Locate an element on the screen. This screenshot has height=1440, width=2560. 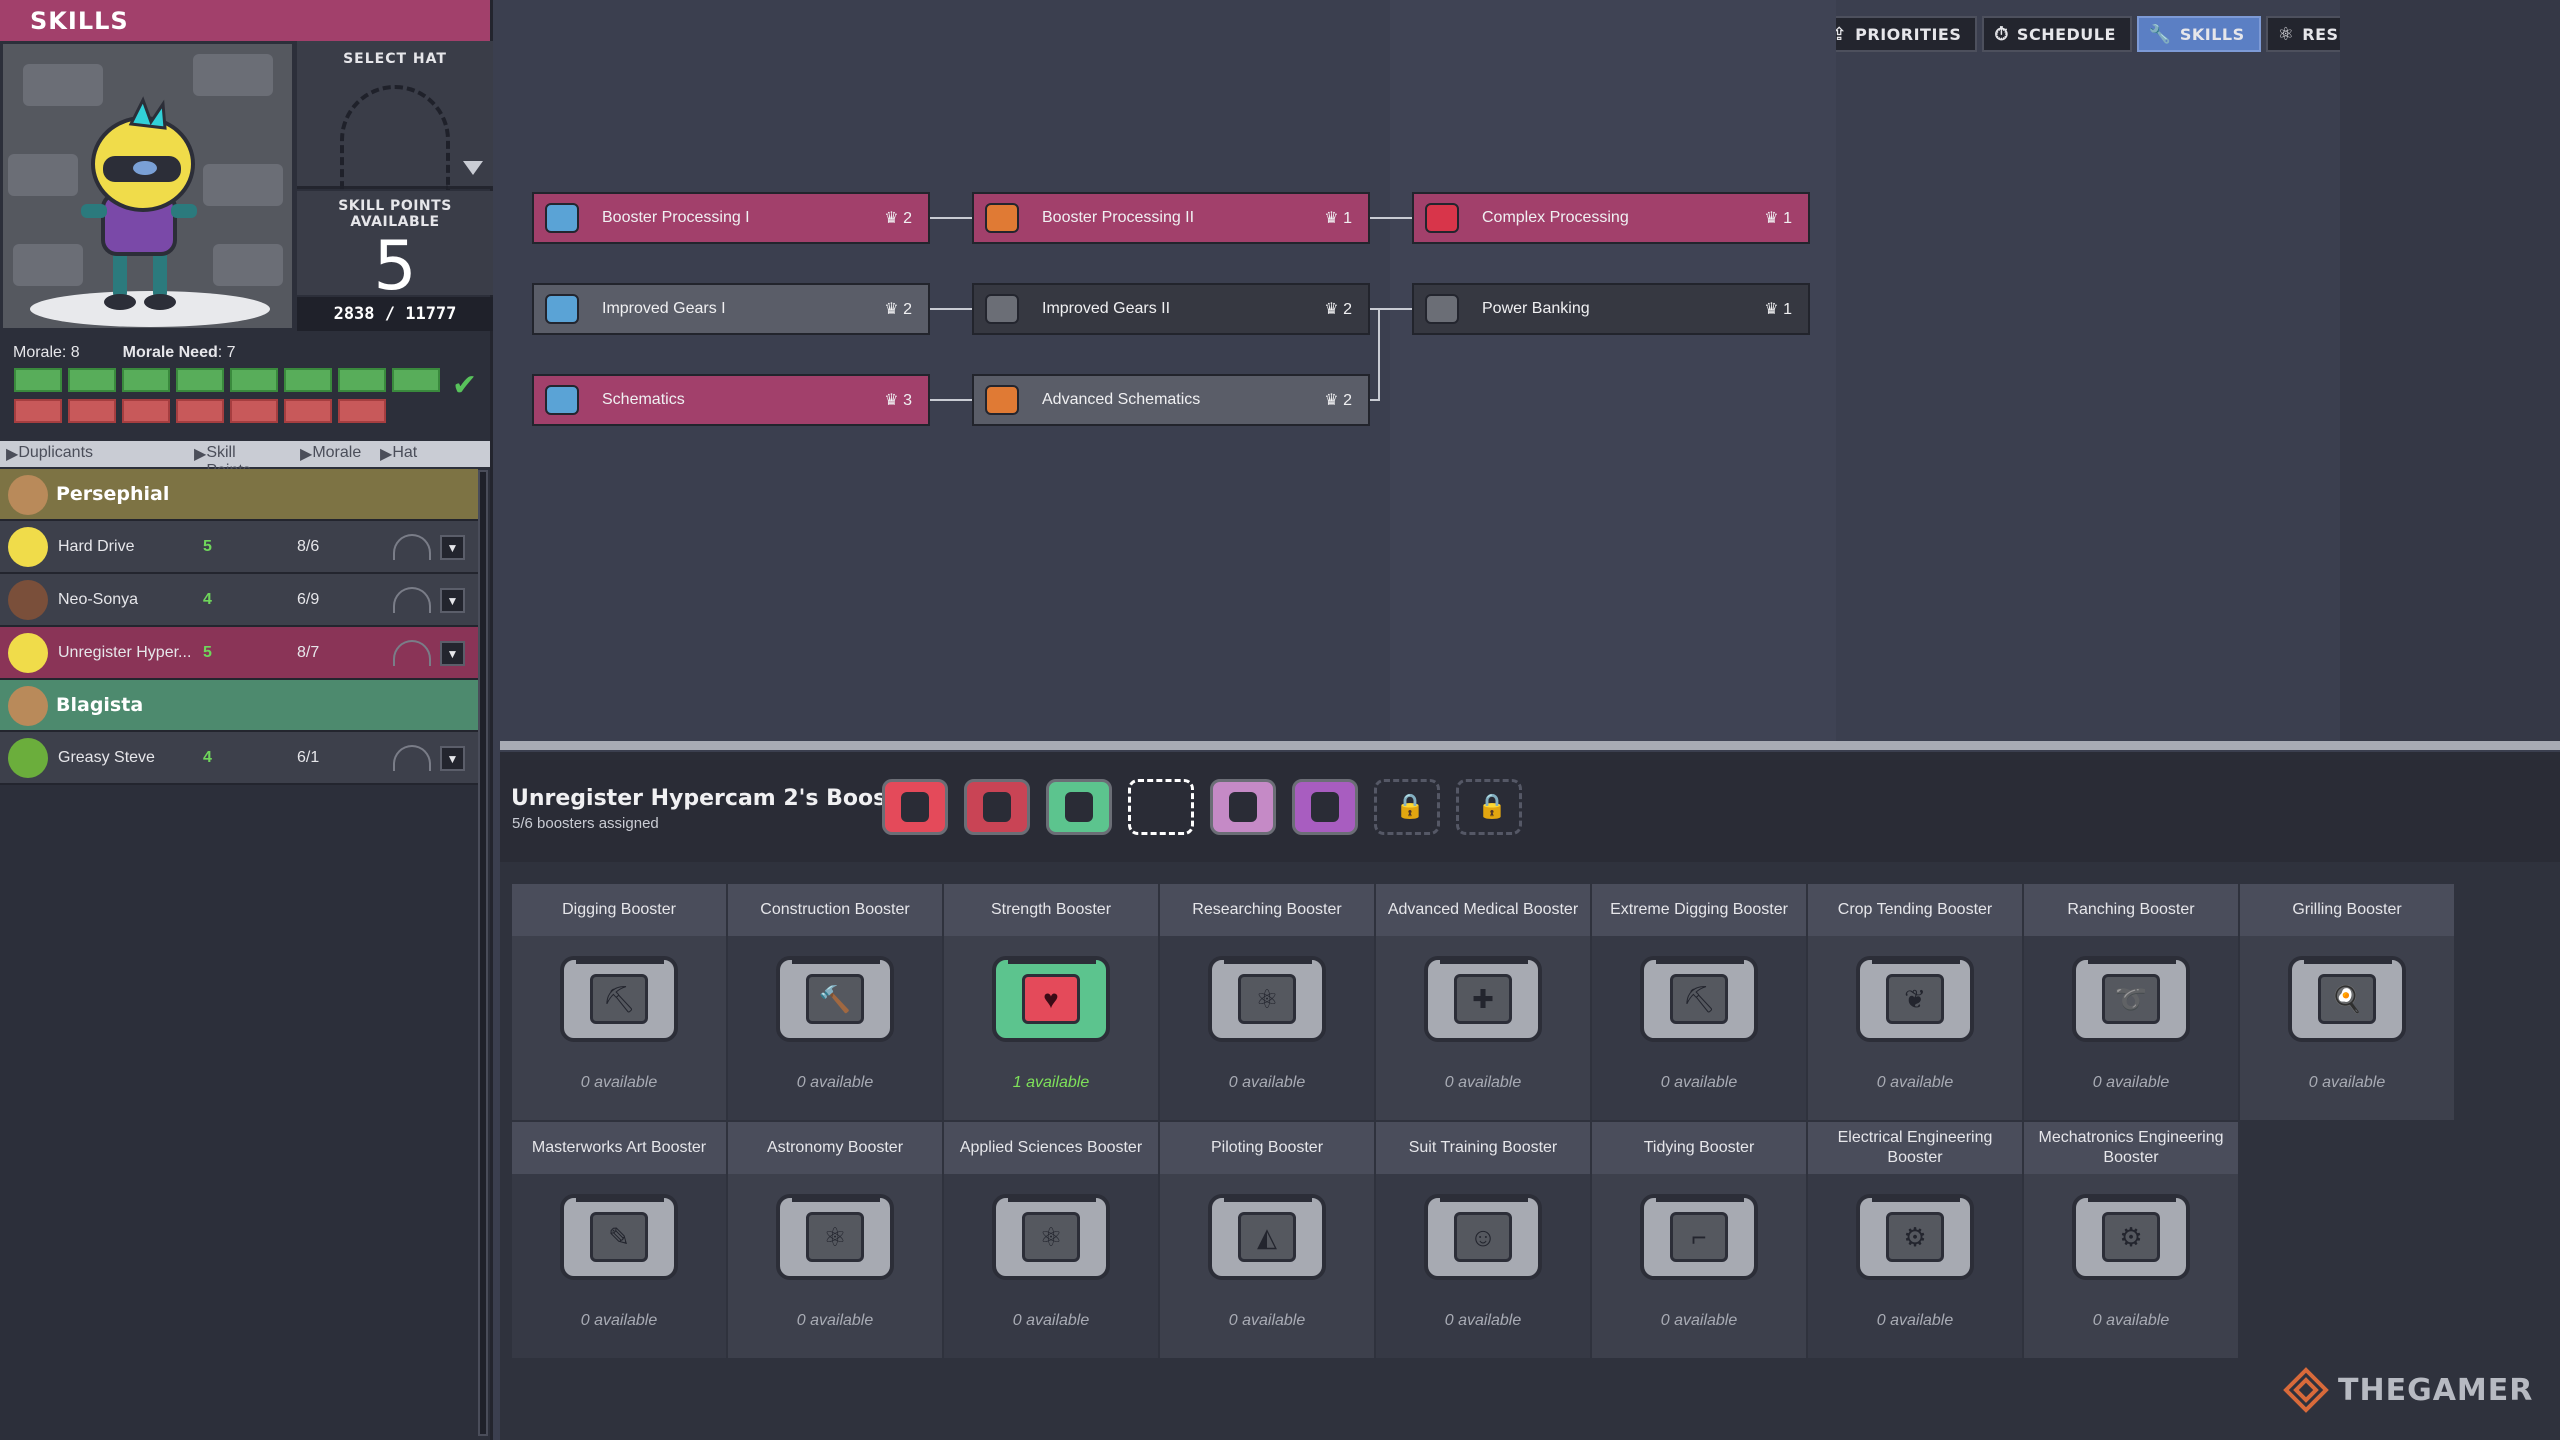
booster-canister: ⌐ is located at coordinates (1699, 1237).